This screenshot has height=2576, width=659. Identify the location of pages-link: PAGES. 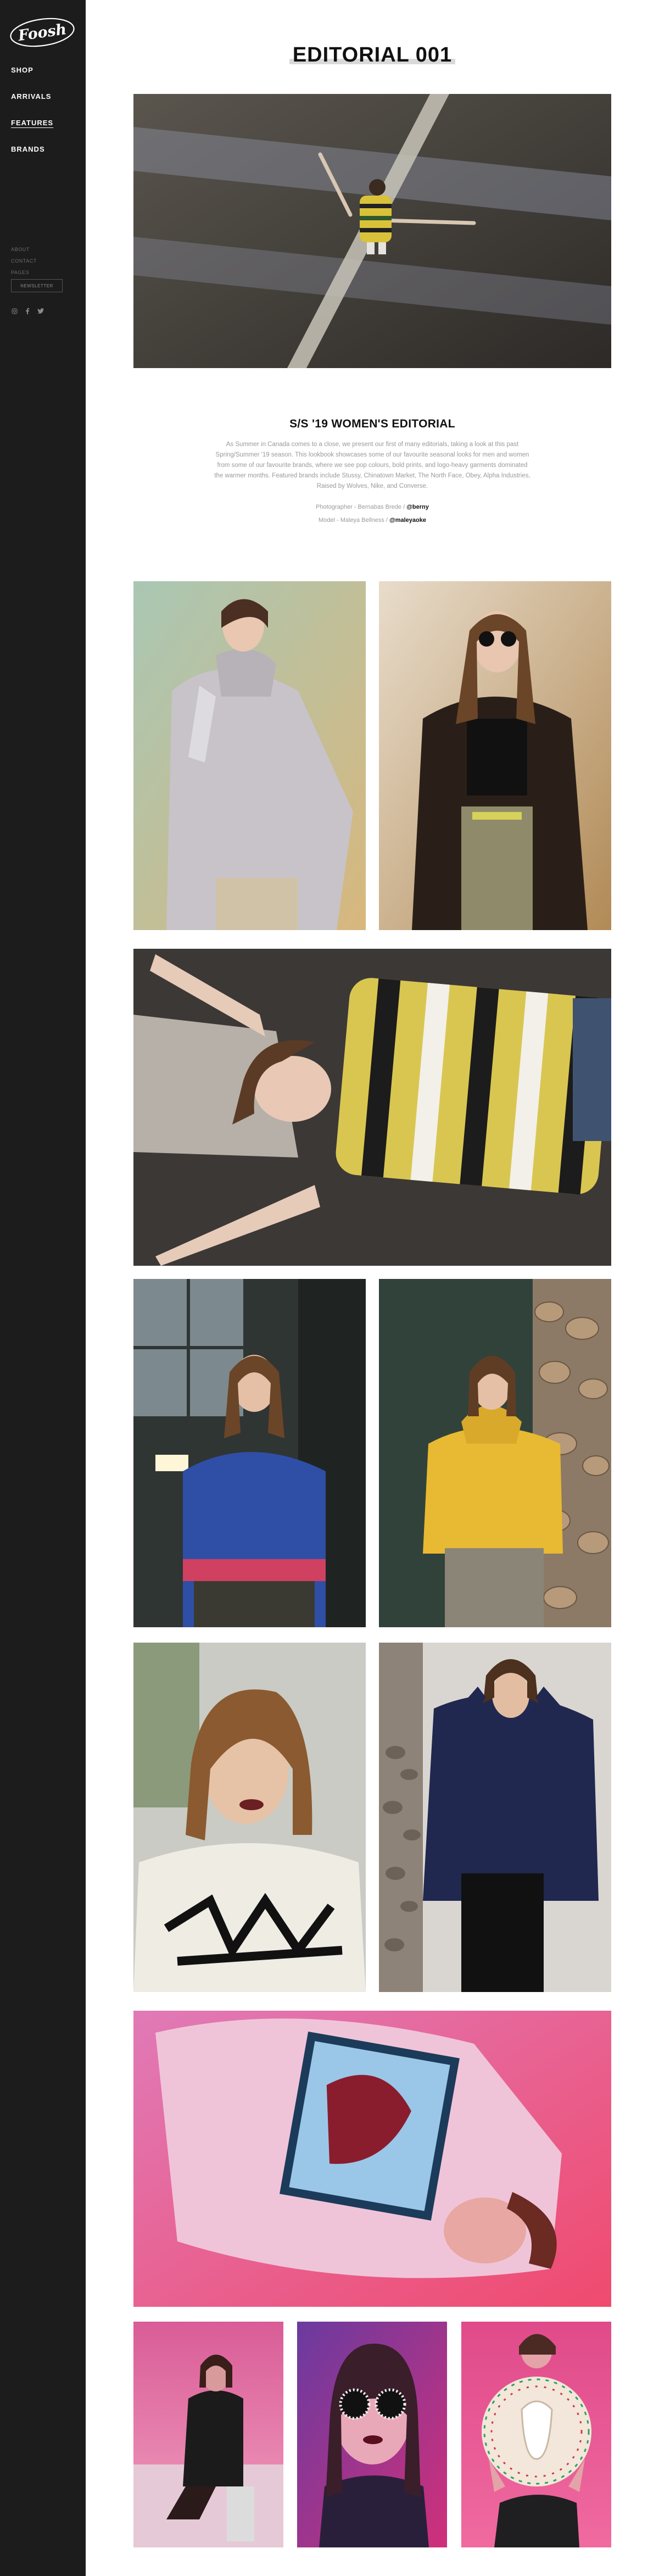
(20, 272).